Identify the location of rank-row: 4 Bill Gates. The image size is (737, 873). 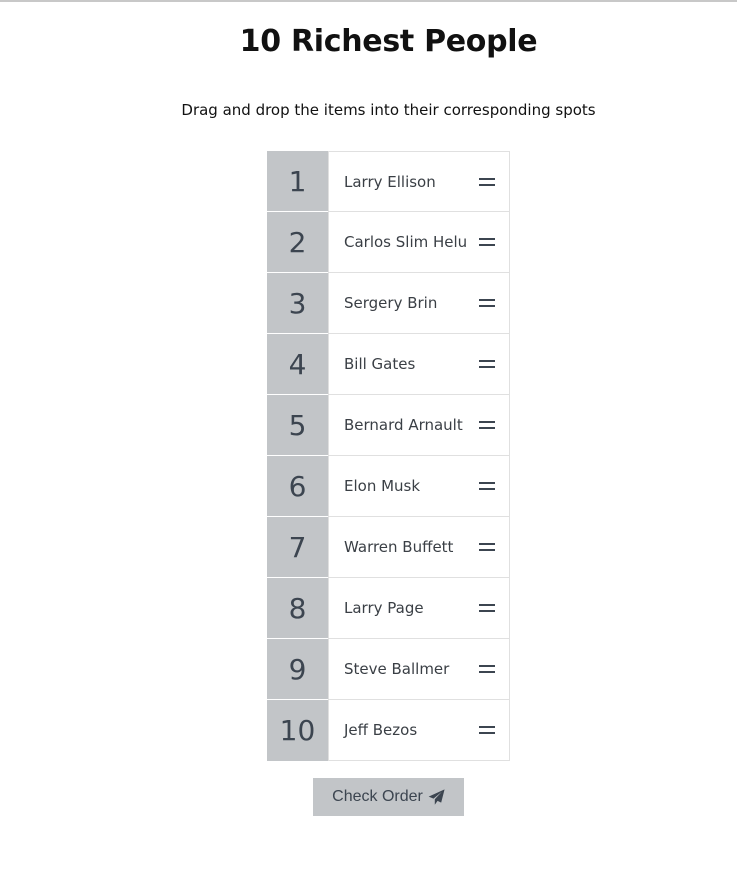
(388, 364).